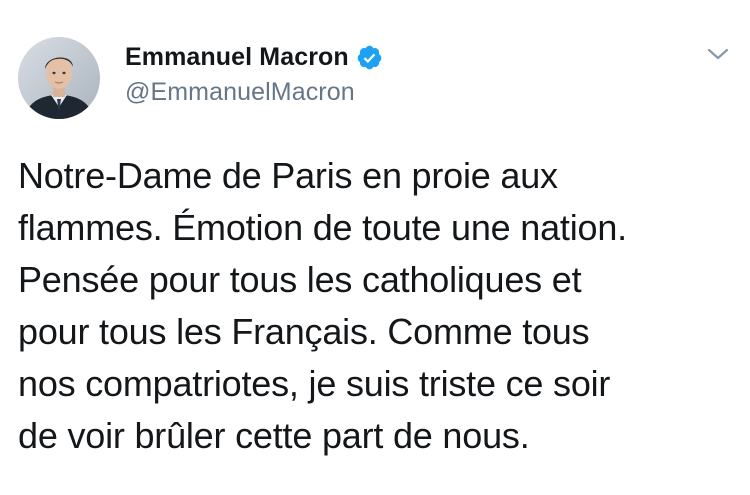 The height and width of the screenshot is (495, 750). What do you see at coordinates (304, 331) in the screenshot?
I see `tweet-text-line: pour tous les Français. Comme tous` at bounding box center [304, 331].